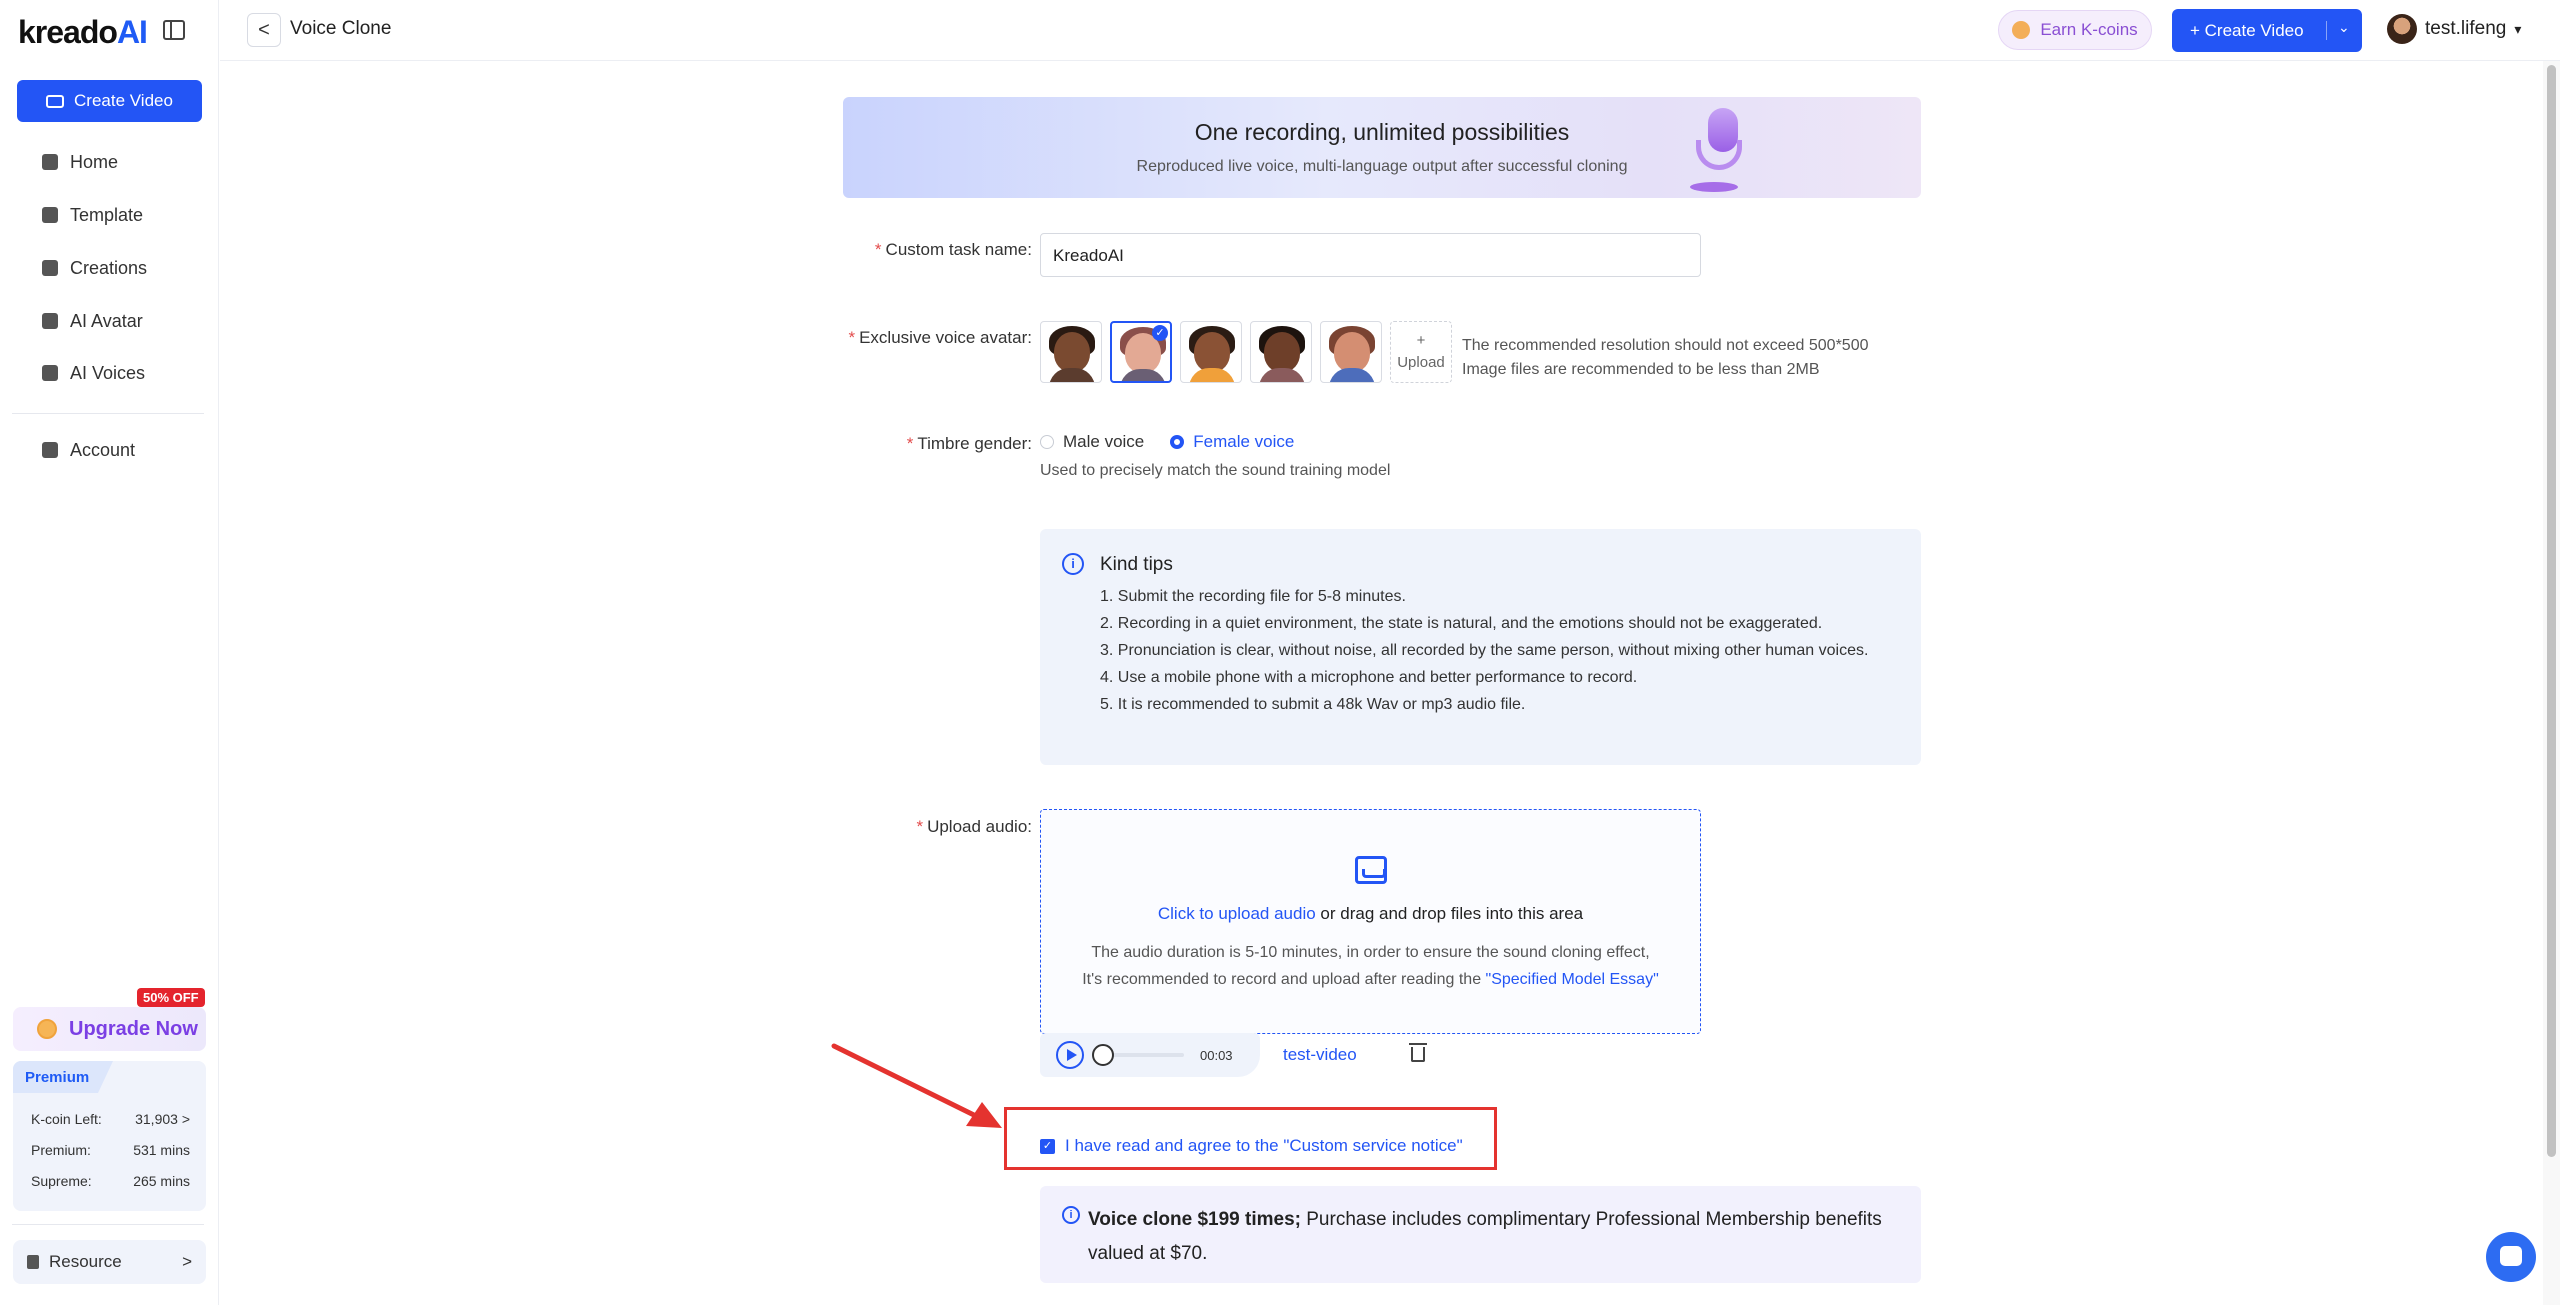 Image resolution: width=2560 pixels, height=1305 pixels. What do you see at coordinates (1714, 187) in the screenshot?
I see `mic-base` at bounding box center [1714, 187].